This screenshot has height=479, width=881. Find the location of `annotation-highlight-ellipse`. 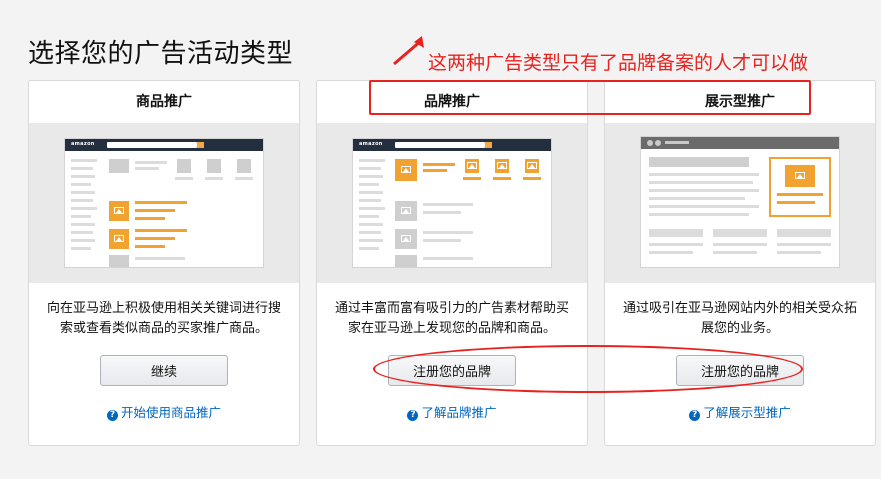

annotation-highlight-ellipse is located at coordinates (588, 369).